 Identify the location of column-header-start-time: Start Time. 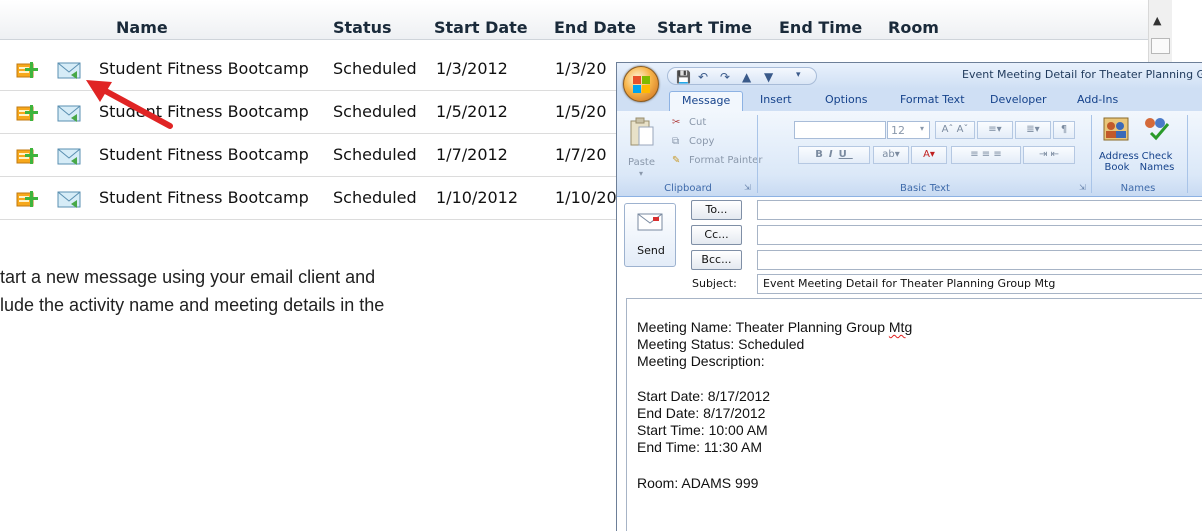
(704, 27).